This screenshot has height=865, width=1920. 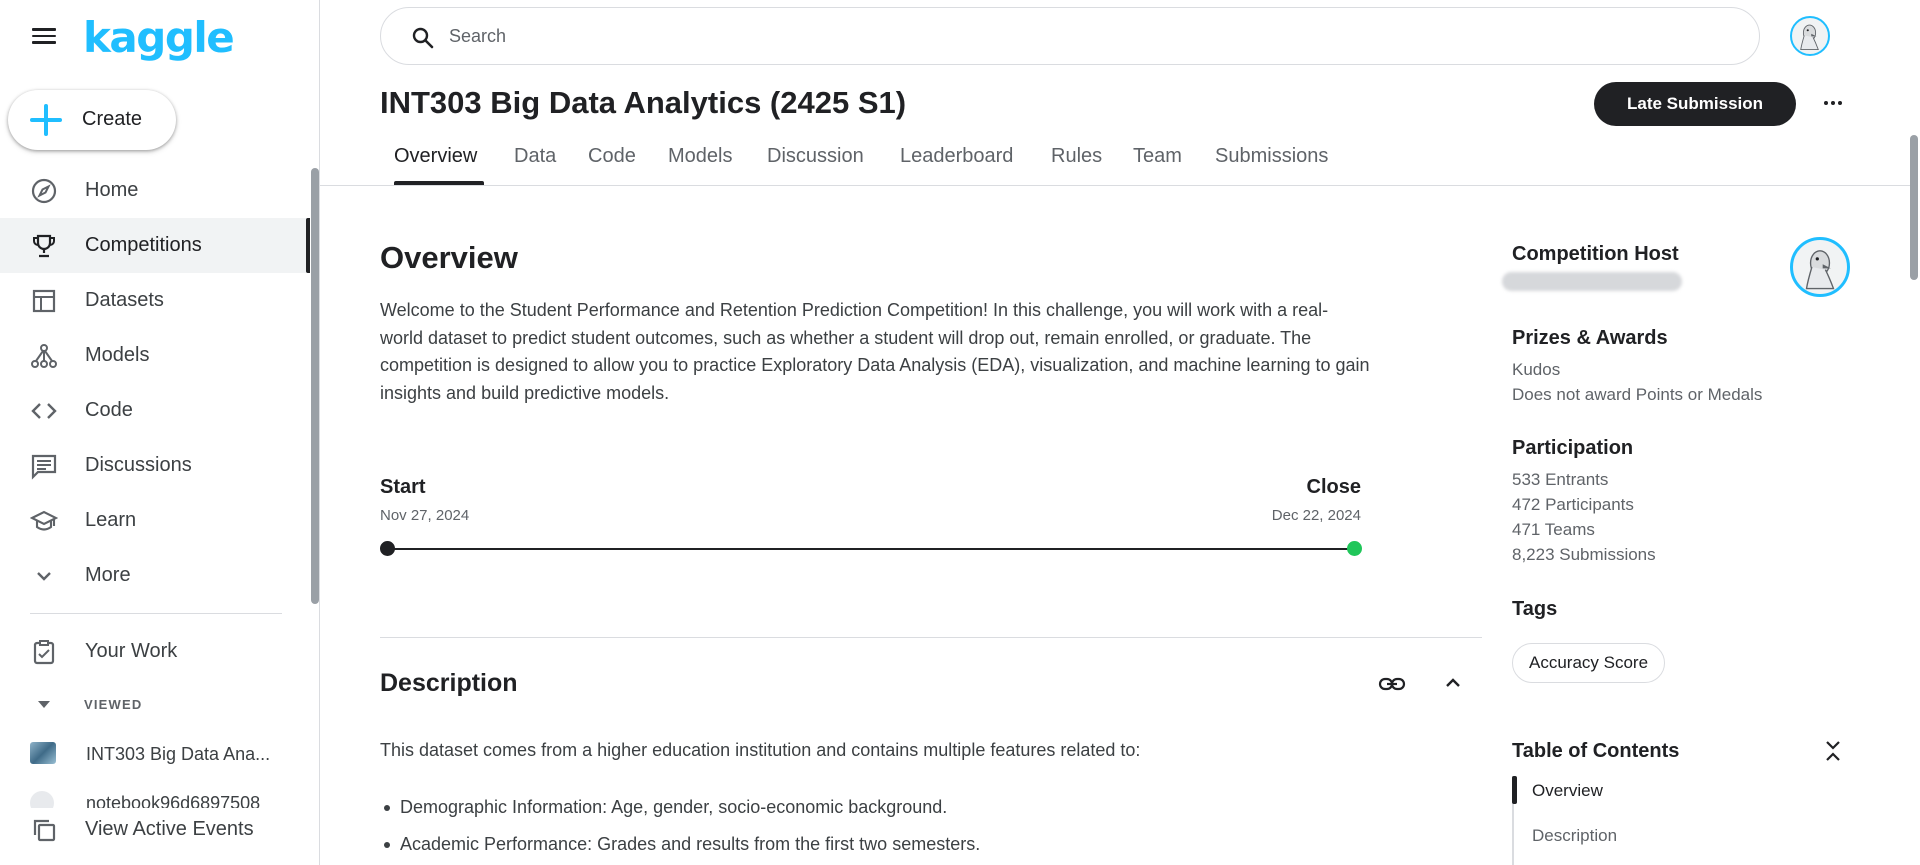 What do you see at coordinates (1089, 36) in the screenshot?
I see `search-input` at bounding box center [1089, 36].